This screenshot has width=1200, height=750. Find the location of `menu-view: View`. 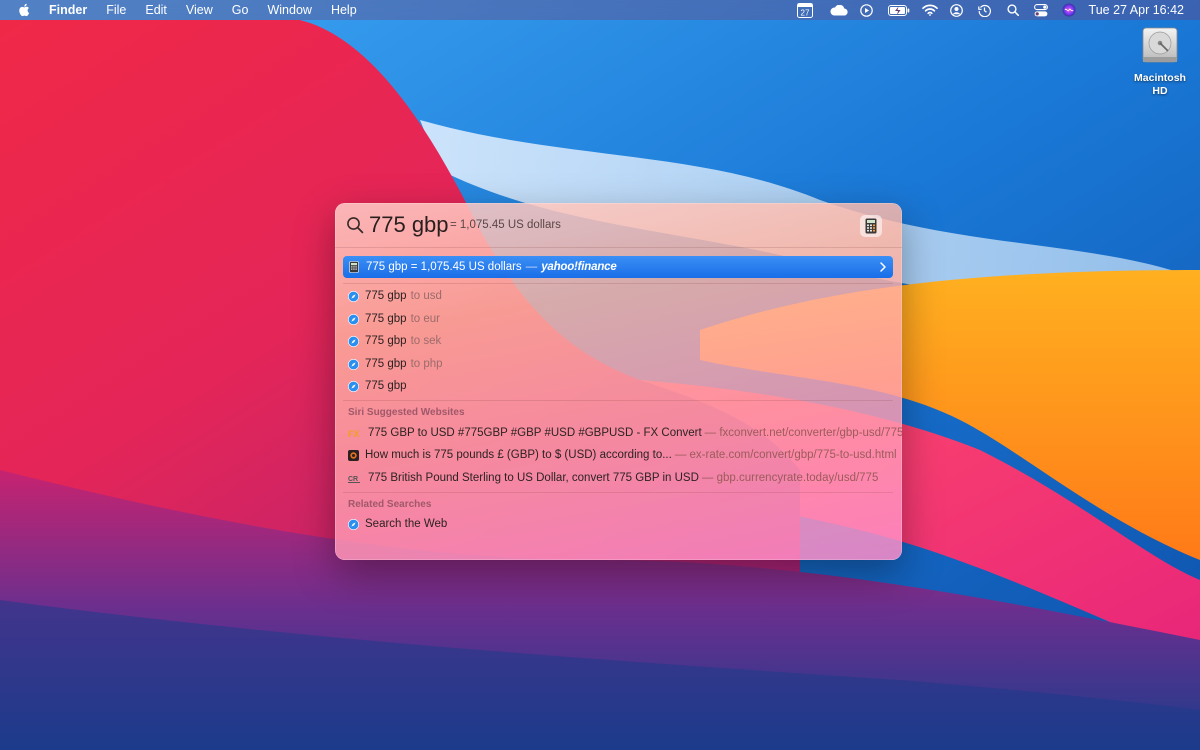

menu-view: View is located at coordinates (199, 10).